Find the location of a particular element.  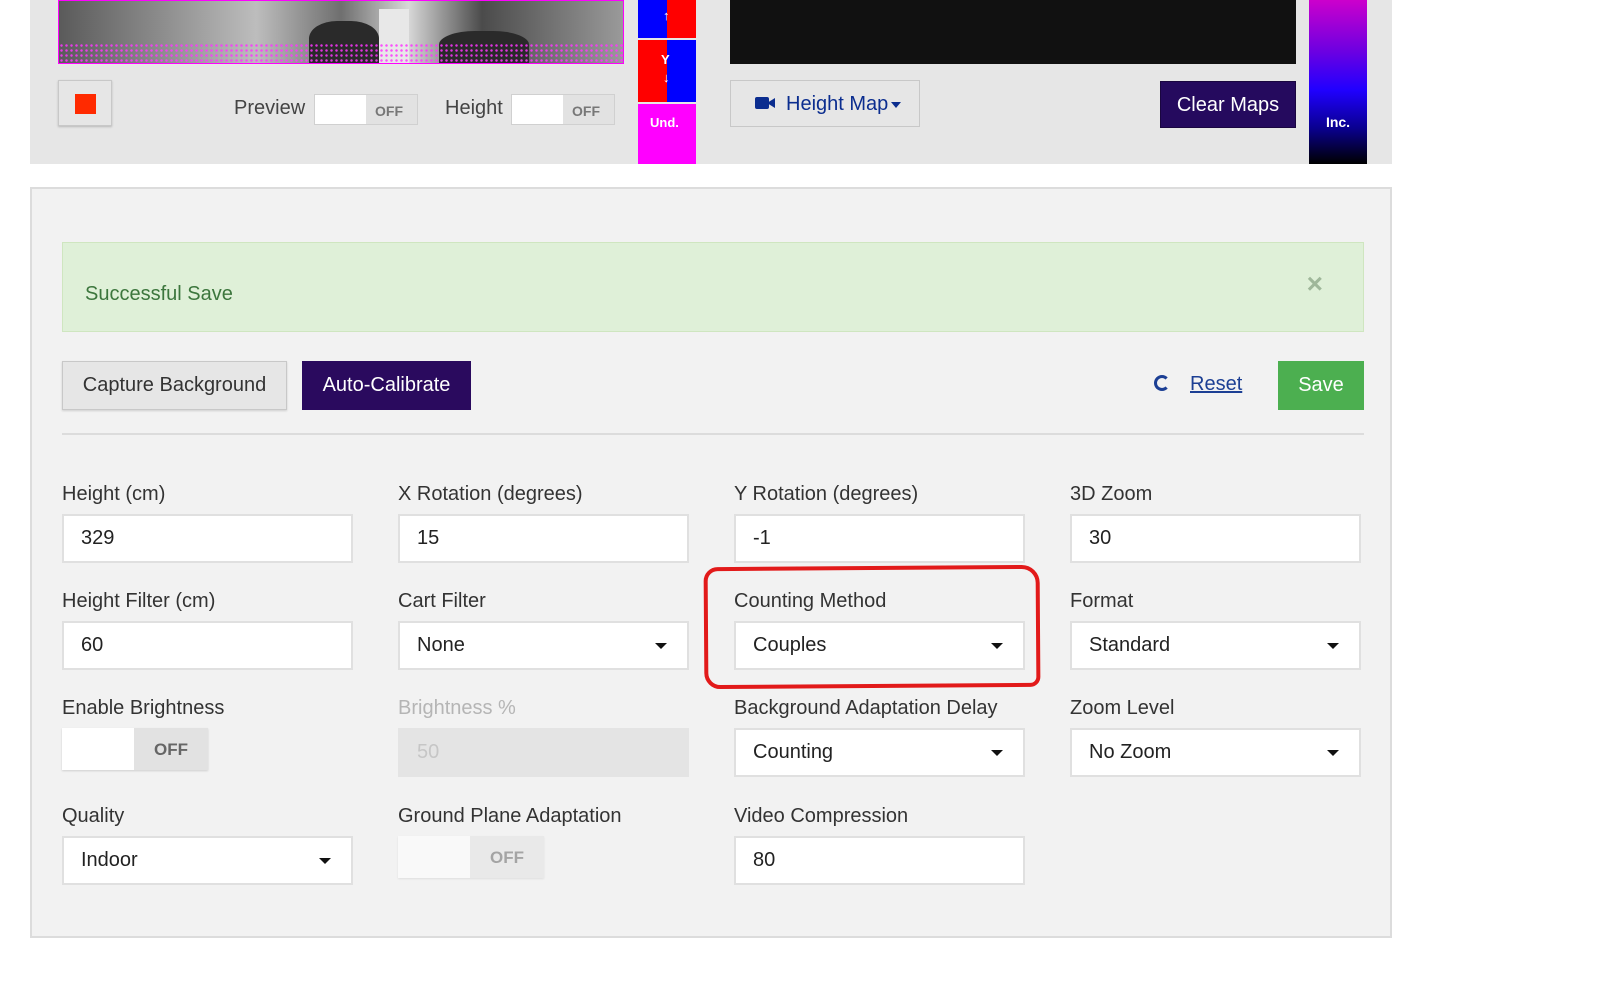

quality-label: Quality is located at coordinates (93, 816).